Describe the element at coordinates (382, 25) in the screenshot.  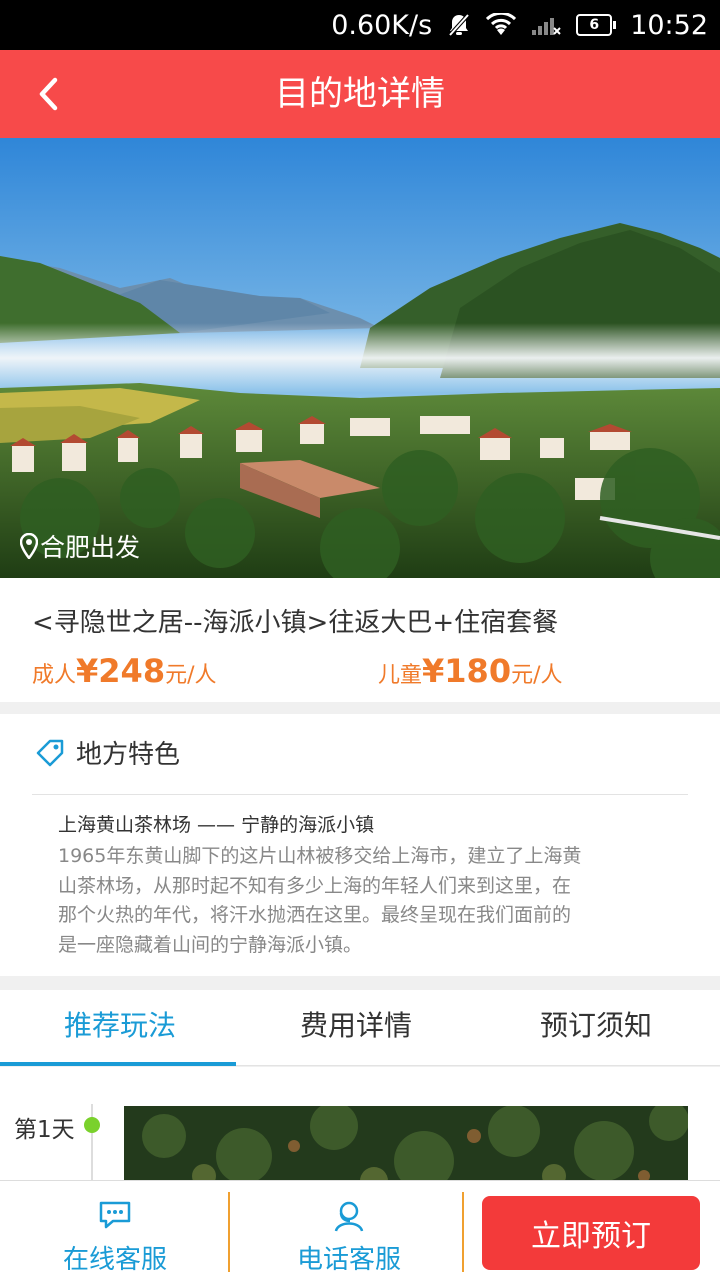
I see `network-speed: 0.60K/s` at that location.